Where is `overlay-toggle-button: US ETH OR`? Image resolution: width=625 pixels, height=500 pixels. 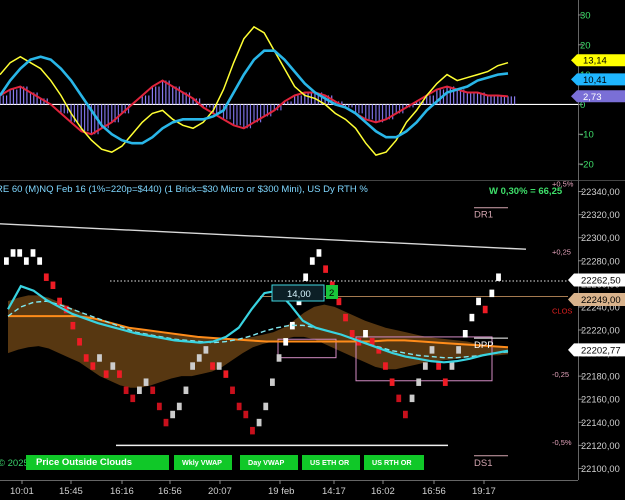 overlay-toggle-button: US ETH OR is located at coordinates (331, 462).